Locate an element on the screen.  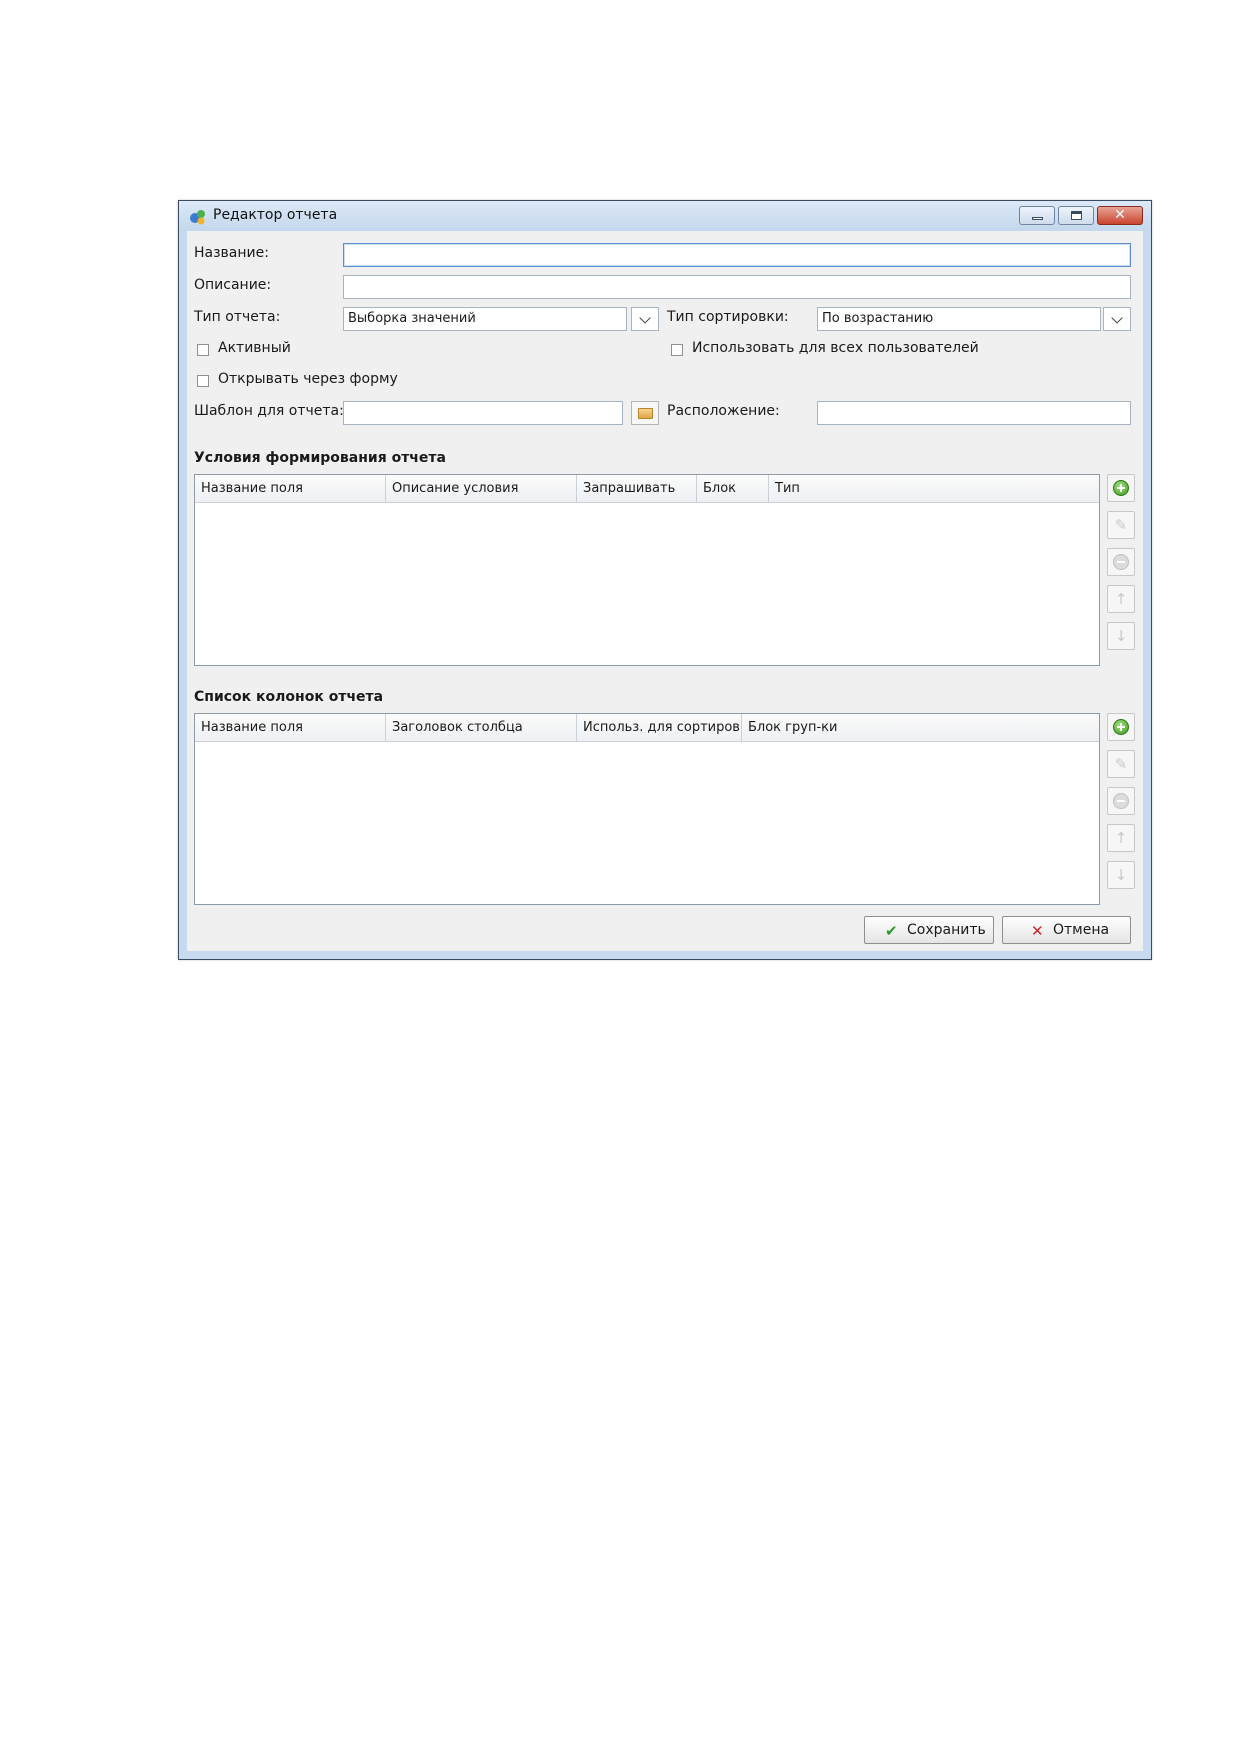
column-header: Использ. для сортиров is located at coordinates (659, 727).